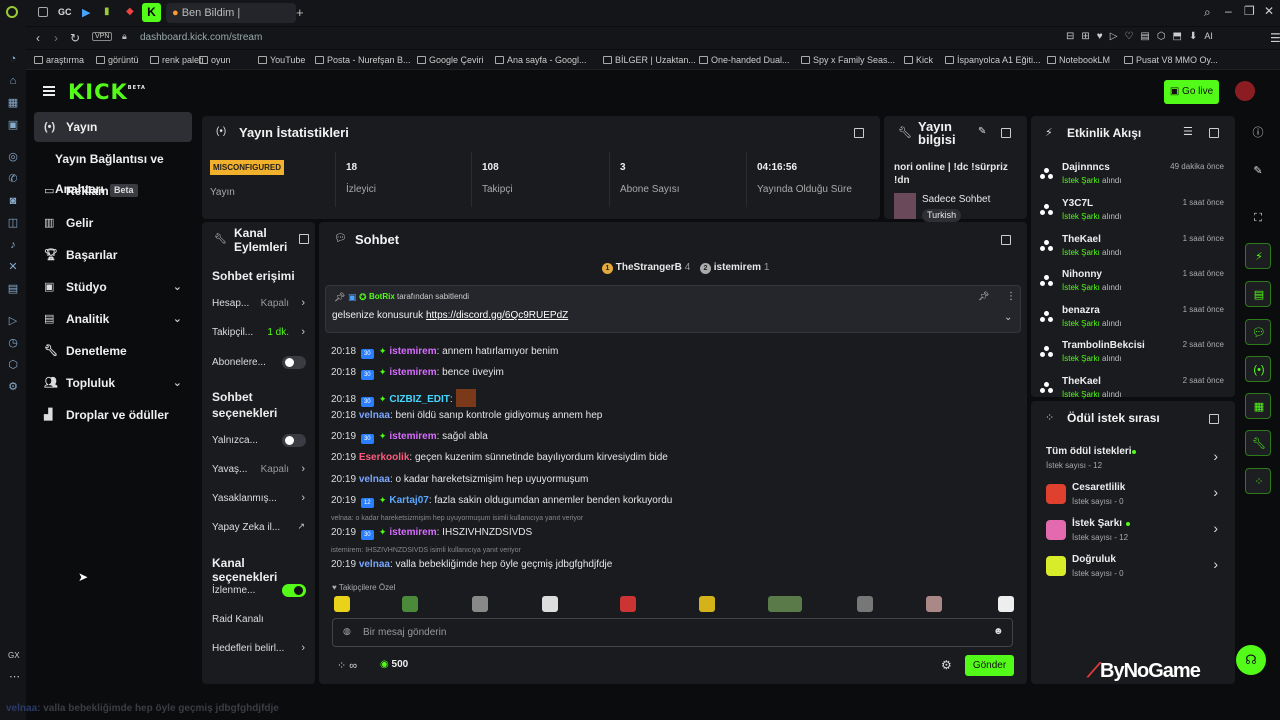  I want to click on settings-icon: ⚙, so click(13, 387).